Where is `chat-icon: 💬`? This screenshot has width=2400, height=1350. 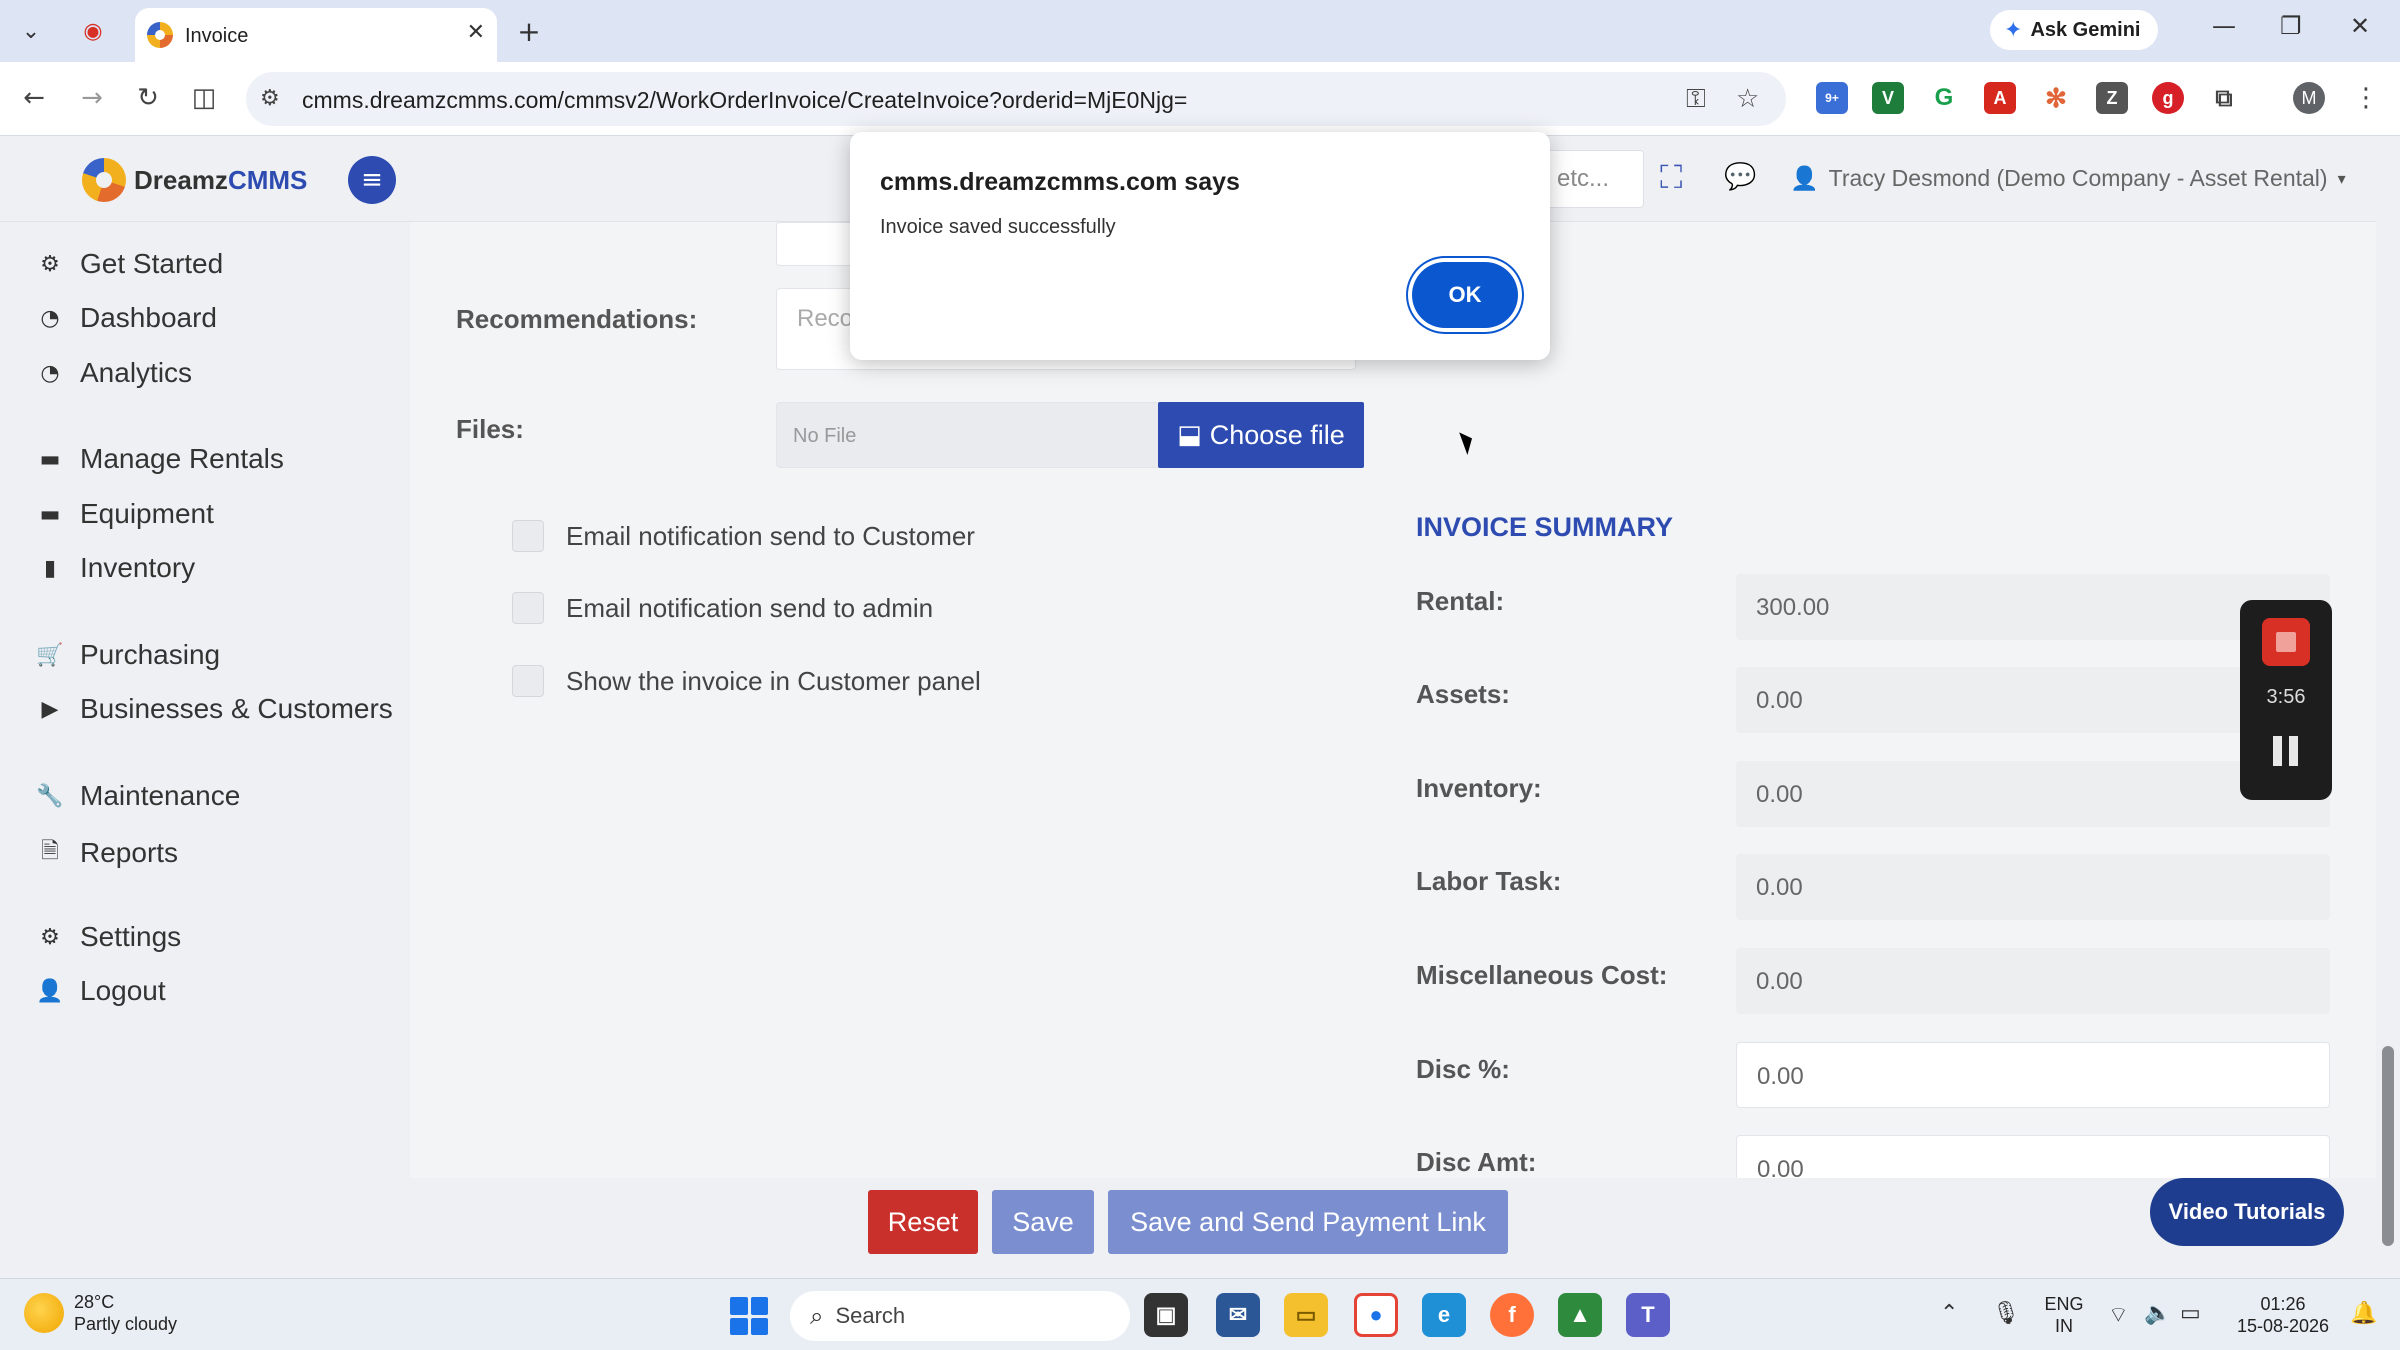 chat-icon: 💬 is located at coordinates (1740, 177).